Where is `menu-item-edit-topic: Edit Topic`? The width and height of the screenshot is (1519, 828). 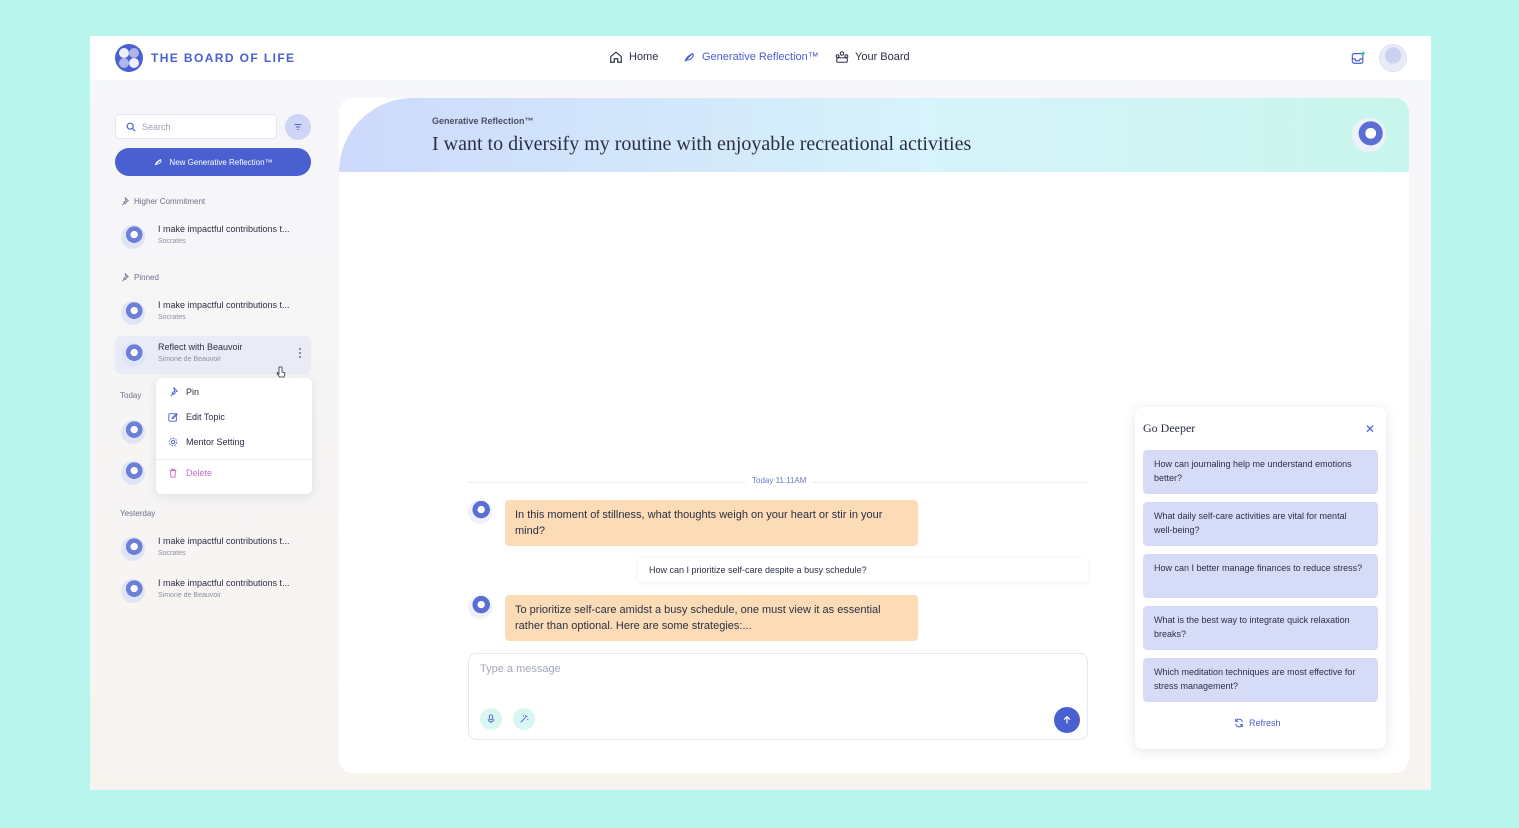
menu-item-edit-topic: Edit Topic is located at coordinates (196, 417).